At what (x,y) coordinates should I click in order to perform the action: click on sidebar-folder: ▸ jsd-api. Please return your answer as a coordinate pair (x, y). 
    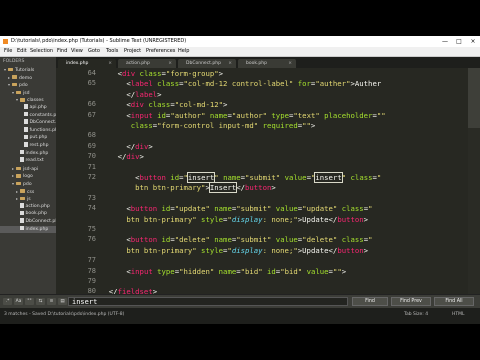
    Looking at the image, I should click on (28, 168).